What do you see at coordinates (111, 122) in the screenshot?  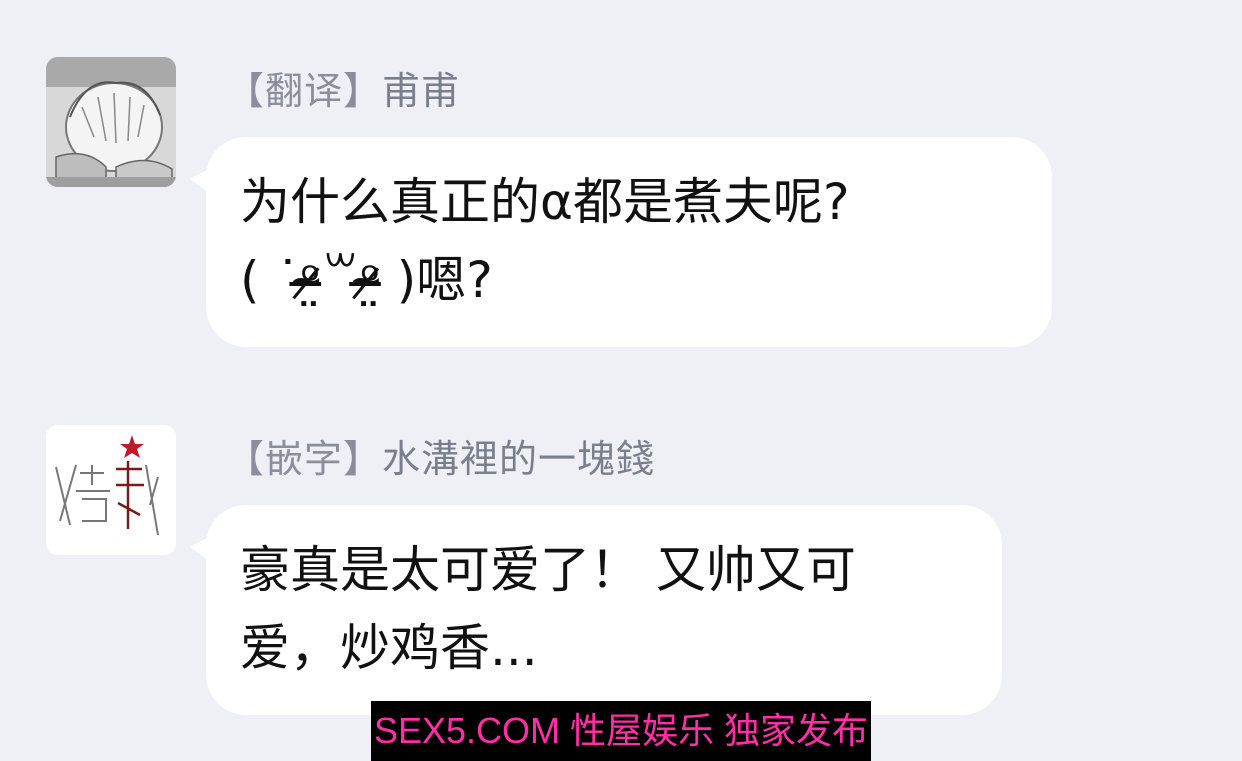 I see `manga-boy-avatar-icon` at bounding box center [111, 122].